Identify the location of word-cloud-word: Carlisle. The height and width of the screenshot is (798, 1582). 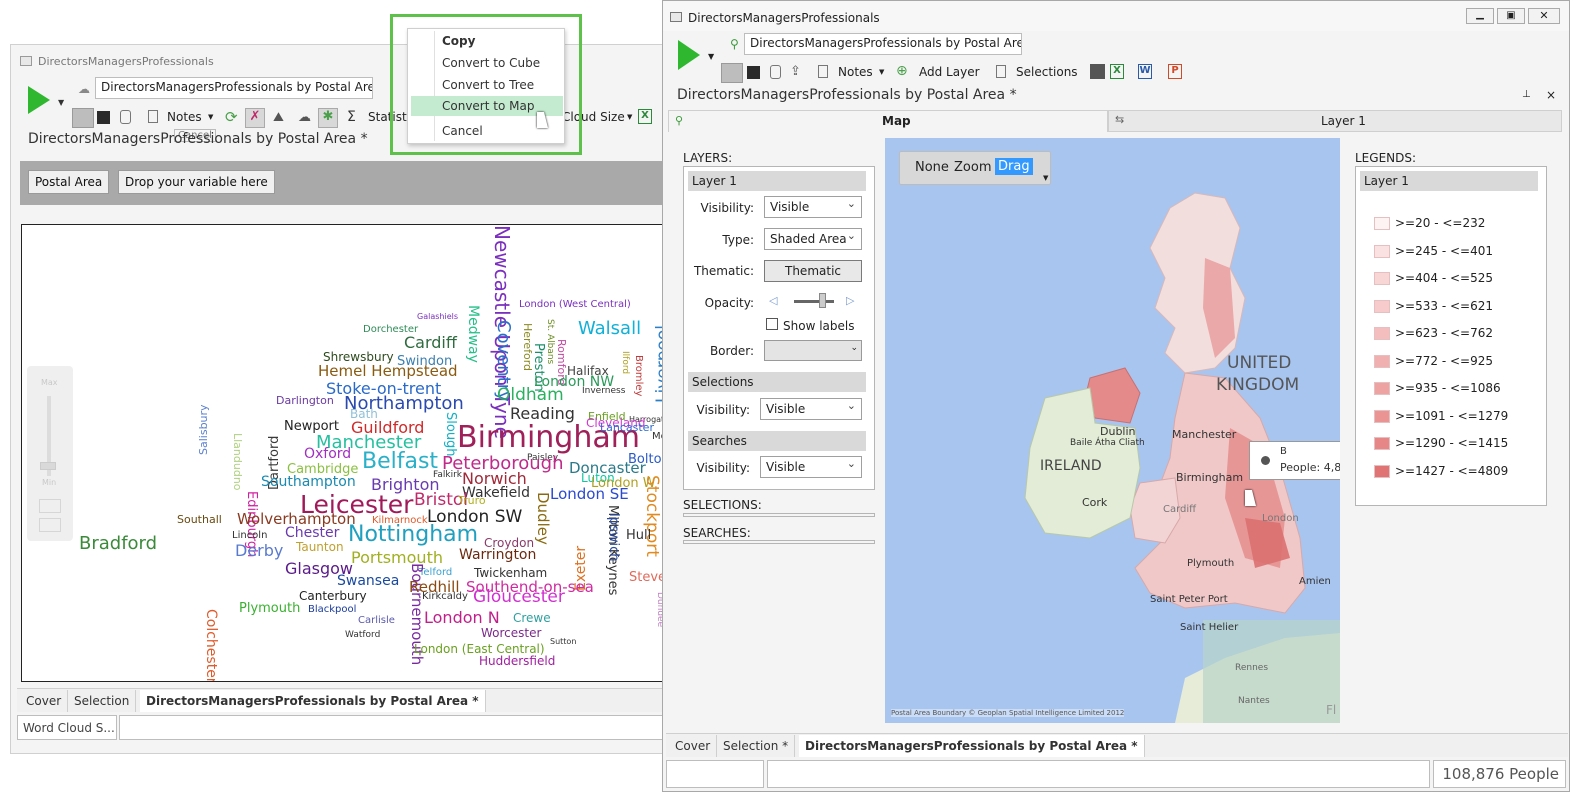
(376, 621).